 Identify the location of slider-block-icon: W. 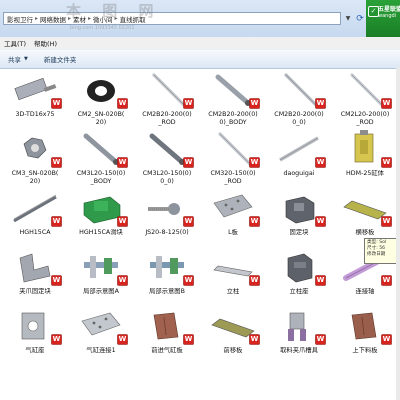
(102, 208).